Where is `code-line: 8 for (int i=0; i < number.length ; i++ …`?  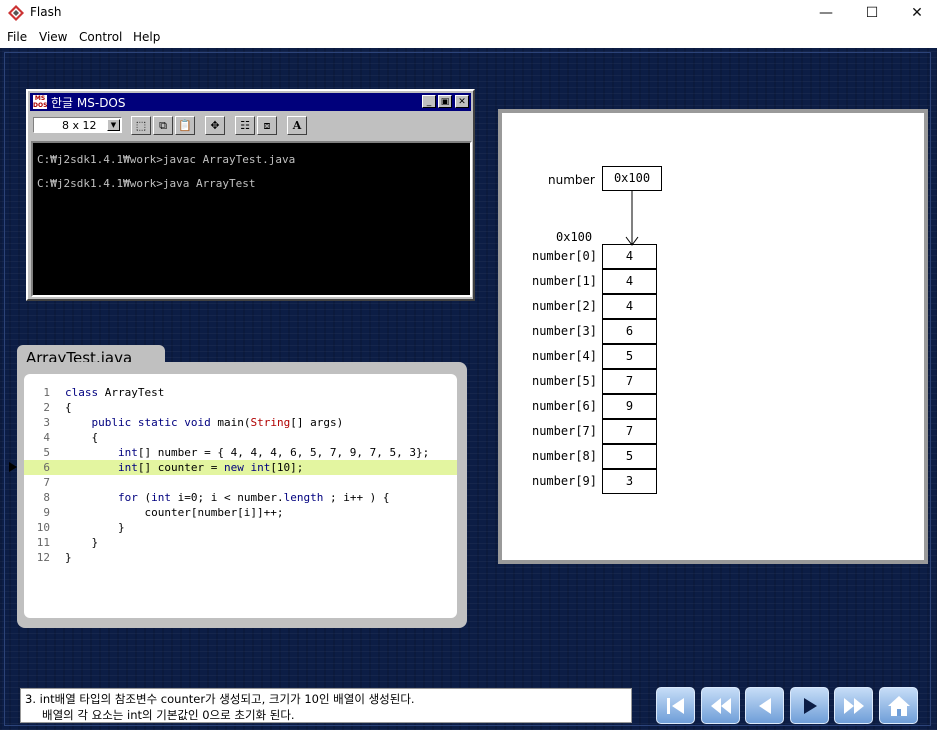
code-line: 8 for (int i=0; i < number.length ; i++ … is located at coordinates (240, 497).